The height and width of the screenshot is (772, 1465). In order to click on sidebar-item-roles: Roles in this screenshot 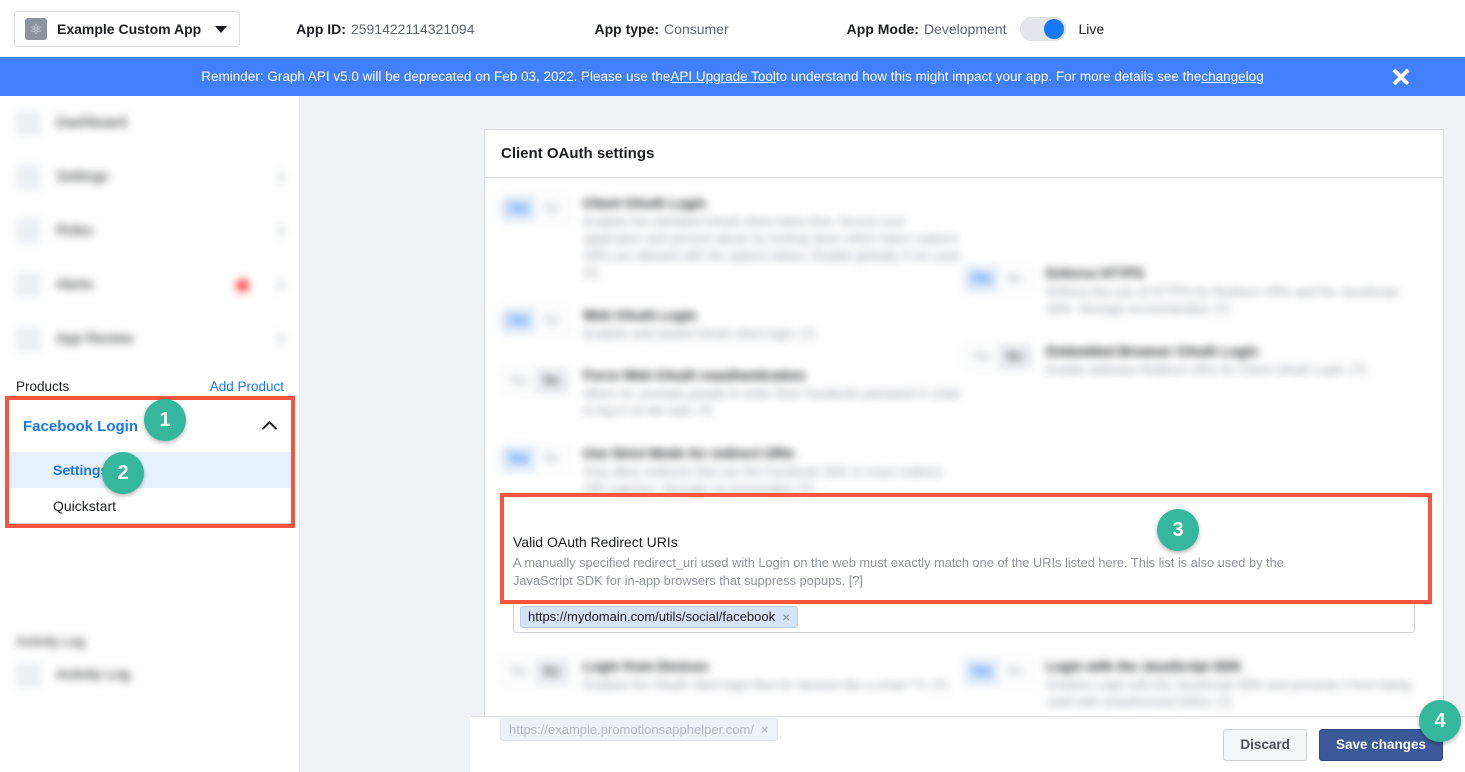, I will do `click(149, 231)`.